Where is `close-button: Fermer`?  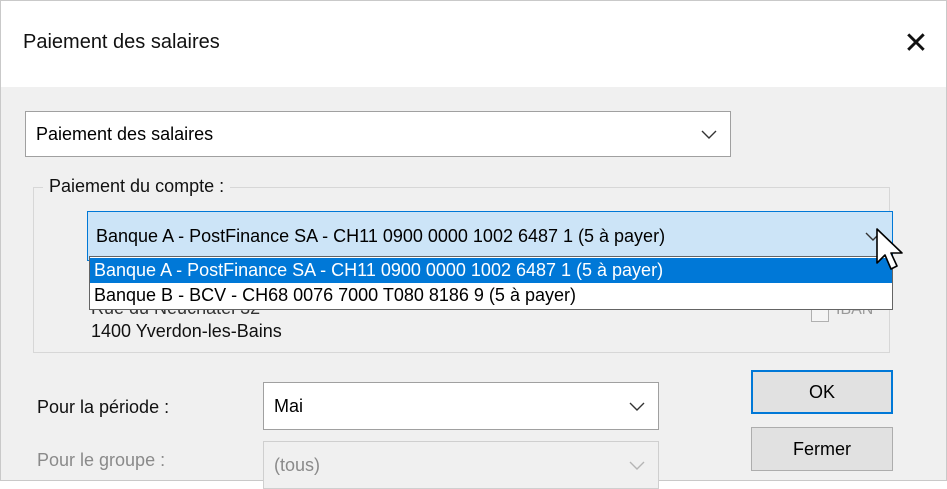 close-button: Fermer is located at coordinates (822, 449).